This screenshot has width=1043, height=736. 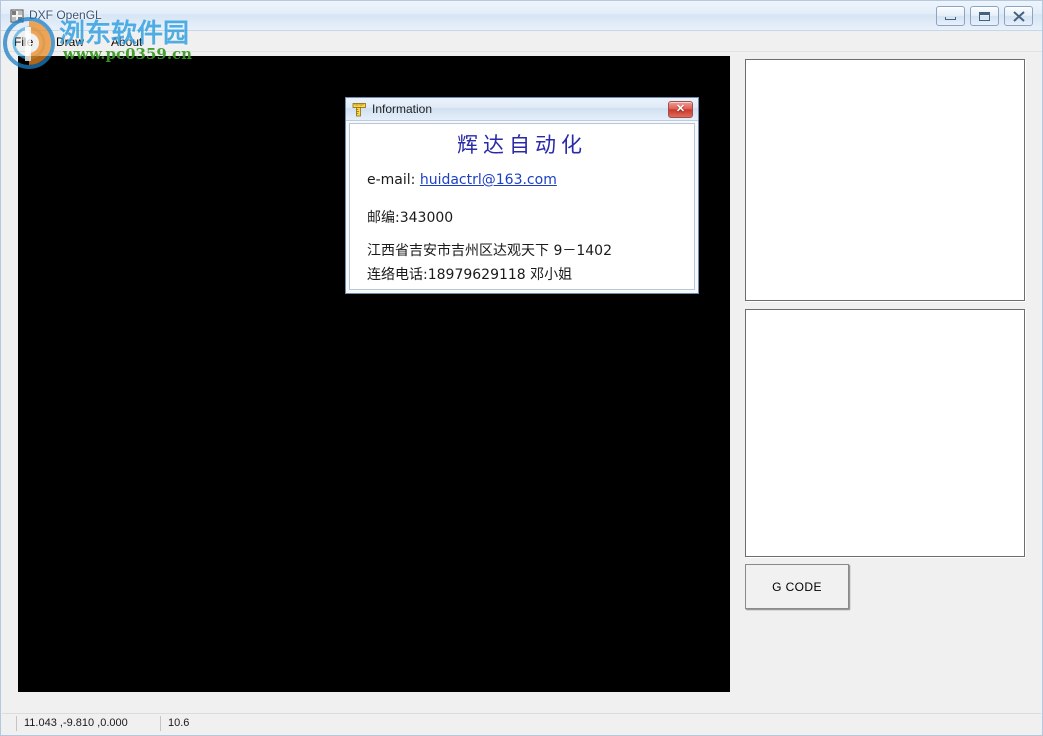 I want to click on close-icon: ✕, so click(x=680, y=109).